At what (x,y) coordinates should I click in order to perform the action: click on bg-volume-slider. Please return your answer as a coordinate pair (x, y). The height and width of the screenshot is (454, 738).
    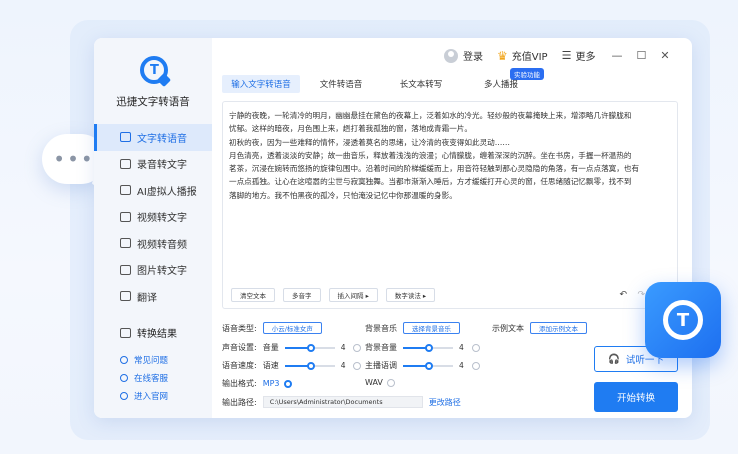
    Looking at the image, I should click on (428, 347).